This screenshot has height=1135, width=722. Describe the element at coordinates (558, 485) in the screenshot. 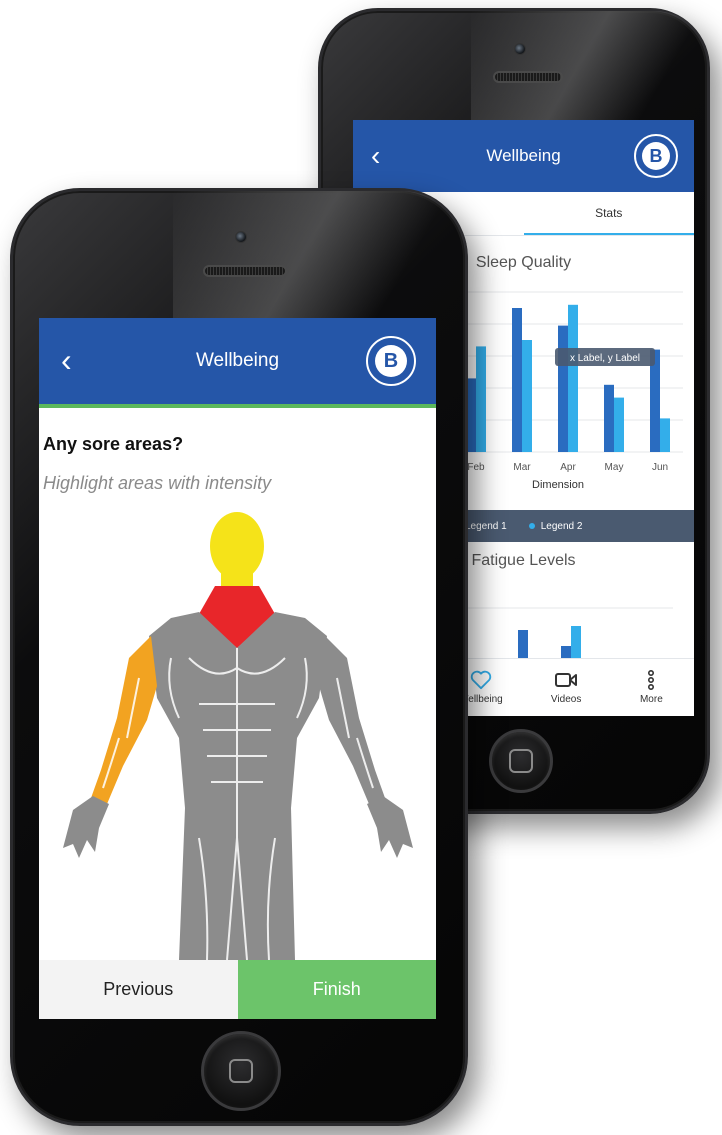

I see `x-axis-label: Dimension` at that location.